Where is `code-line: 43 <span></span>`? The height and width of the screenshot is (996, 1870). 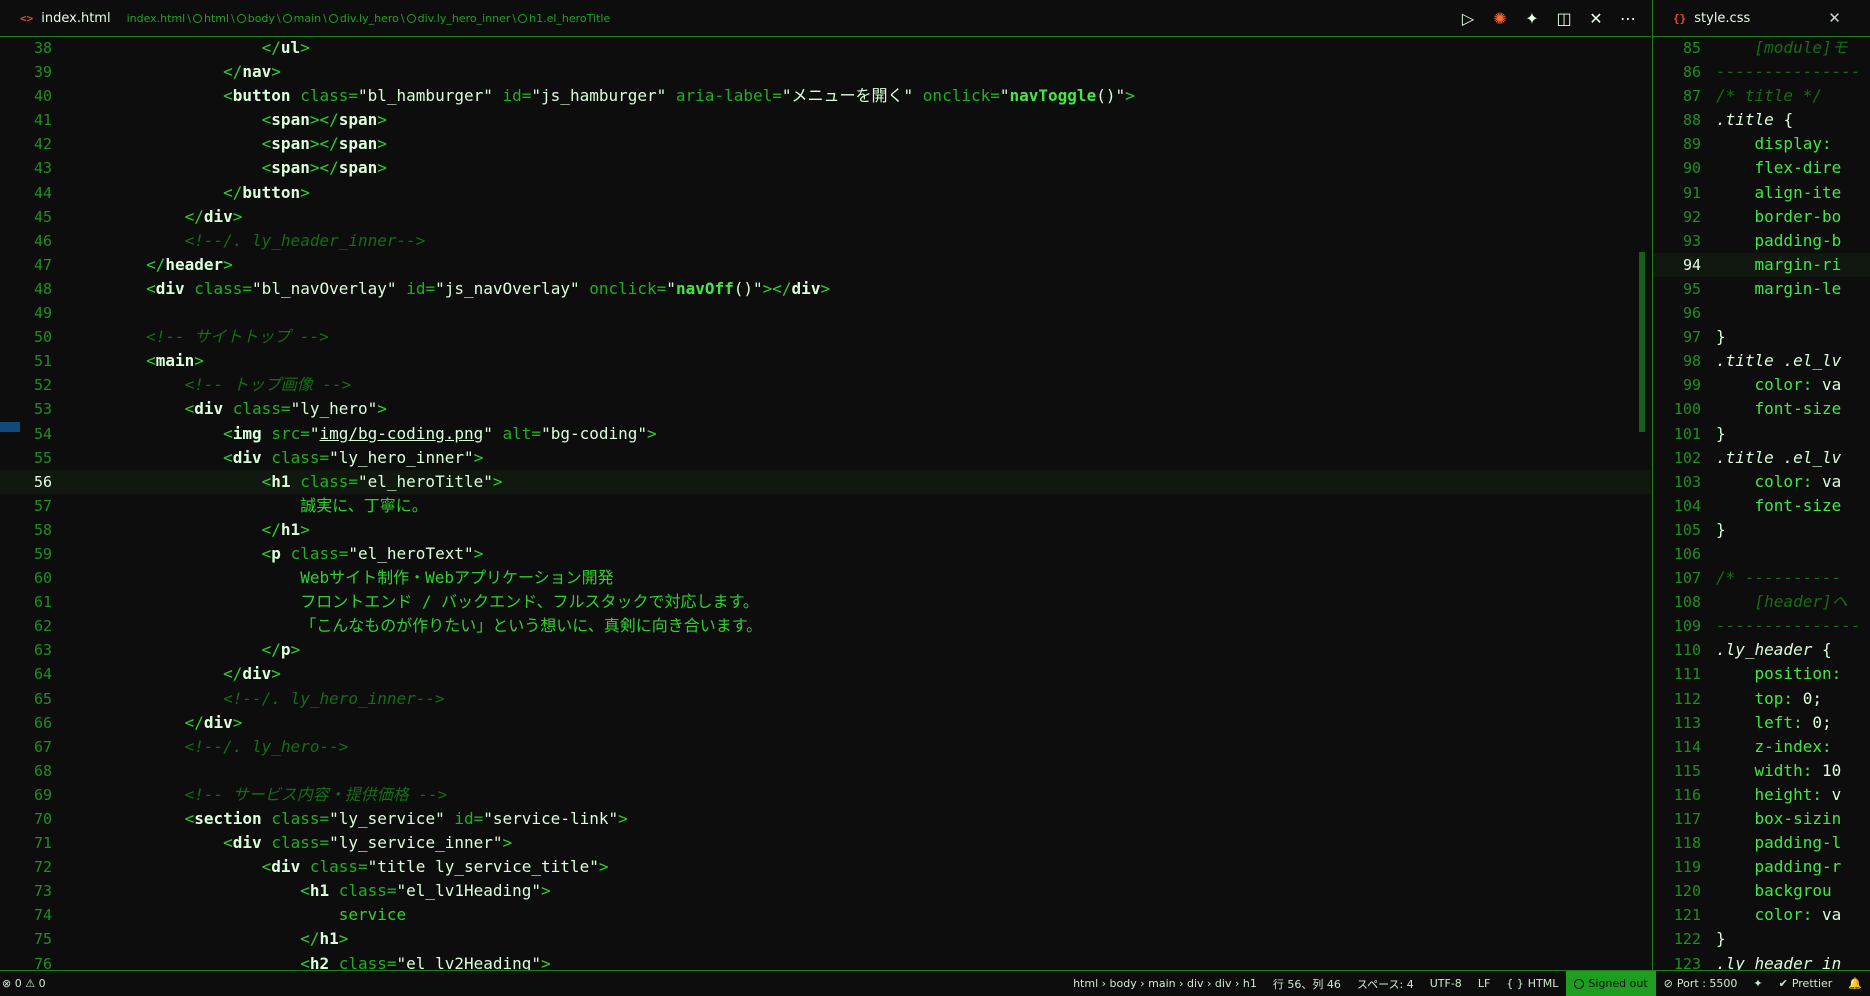 code-line: 43 <span></span> is located at coordinates (825, 168).